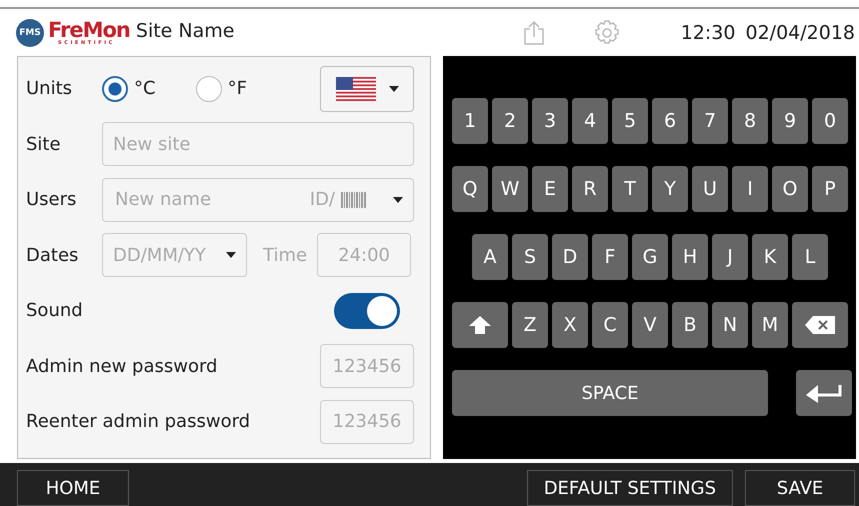  I want to click on keyboard-key: 9, so click(790, 121).